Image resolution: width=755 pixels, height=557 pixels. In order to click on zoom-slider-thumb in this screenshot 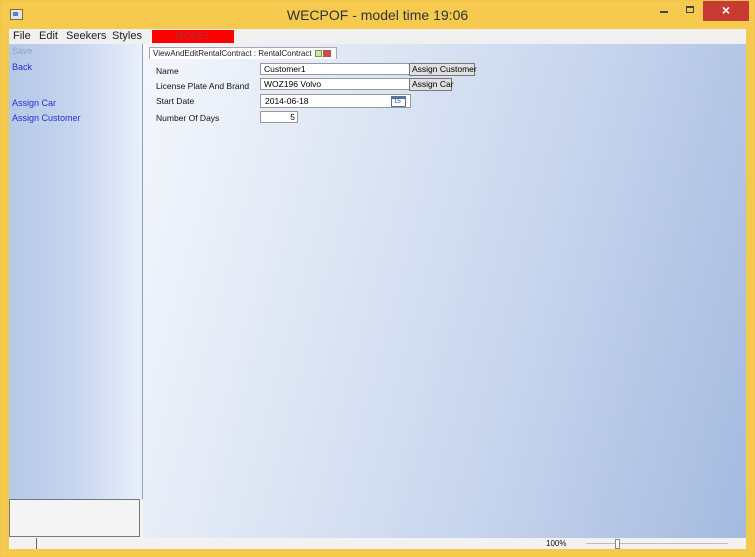, I will do `click(618, 544)`.